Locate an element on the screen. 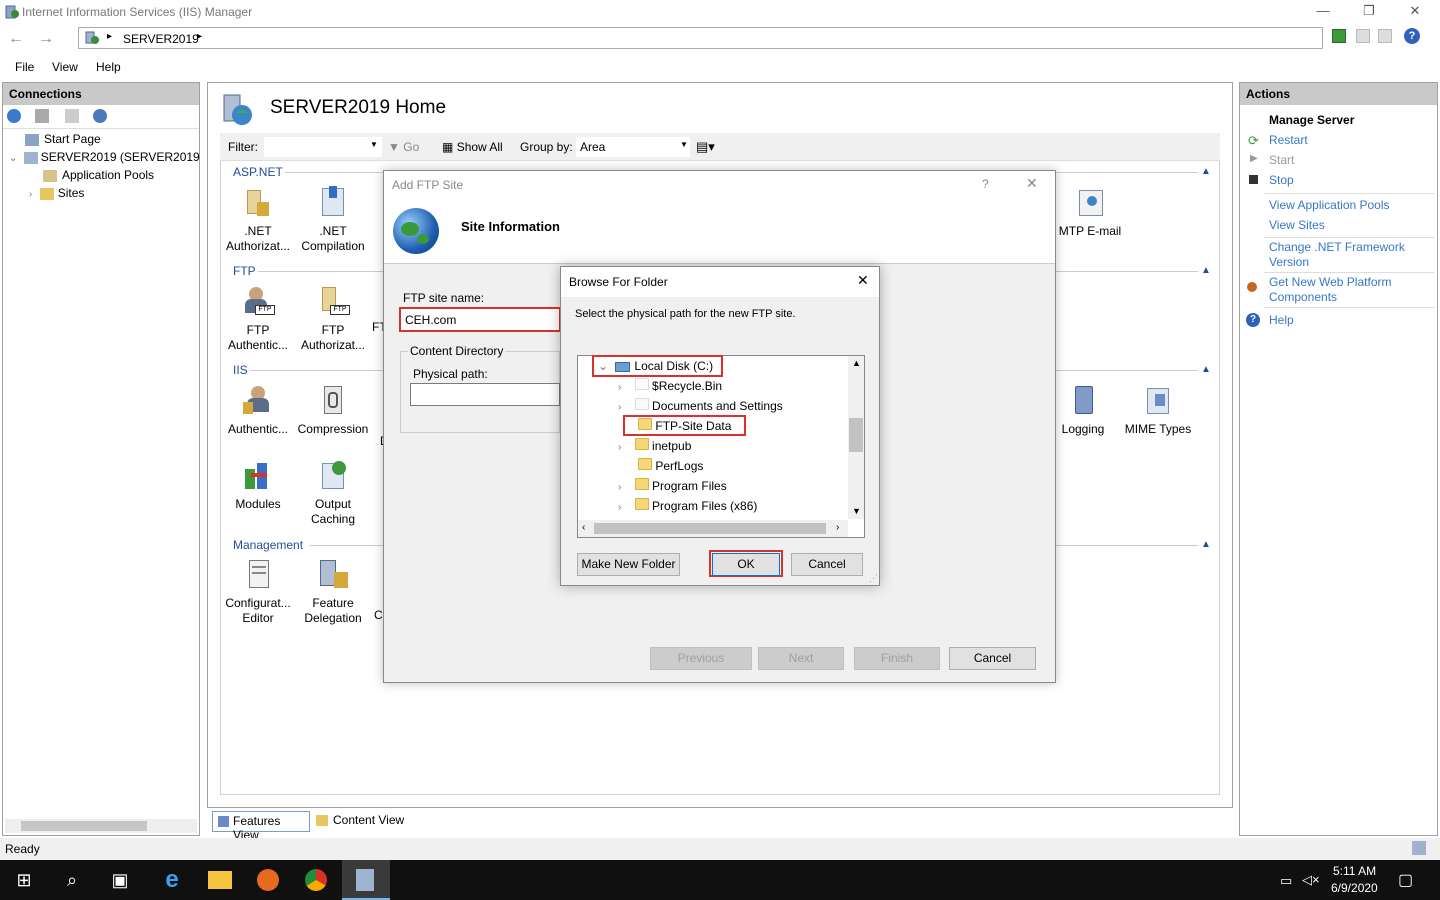  feature-partial-c: C is located at coordinates (378, 615).